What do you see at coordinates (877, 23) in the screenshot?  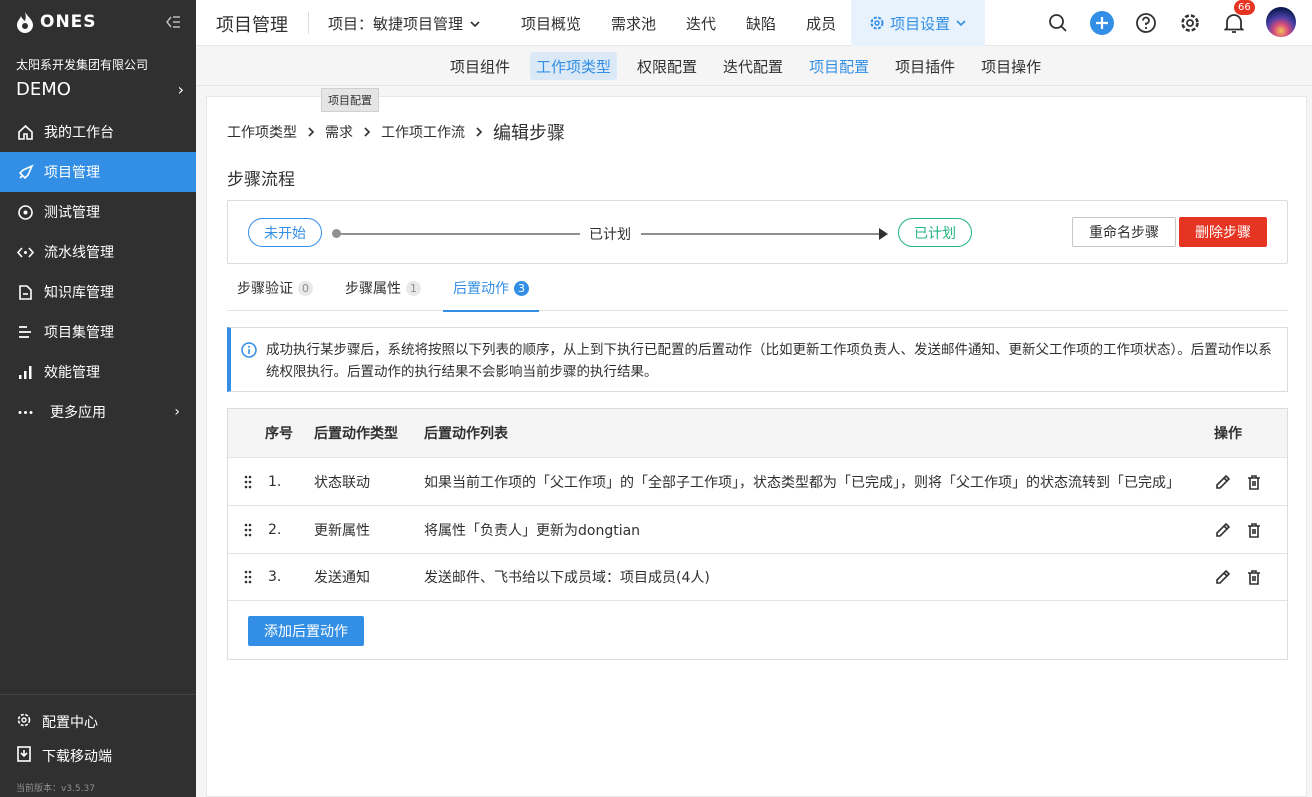 I see `gear-icon` at bounding box center [877, 23].